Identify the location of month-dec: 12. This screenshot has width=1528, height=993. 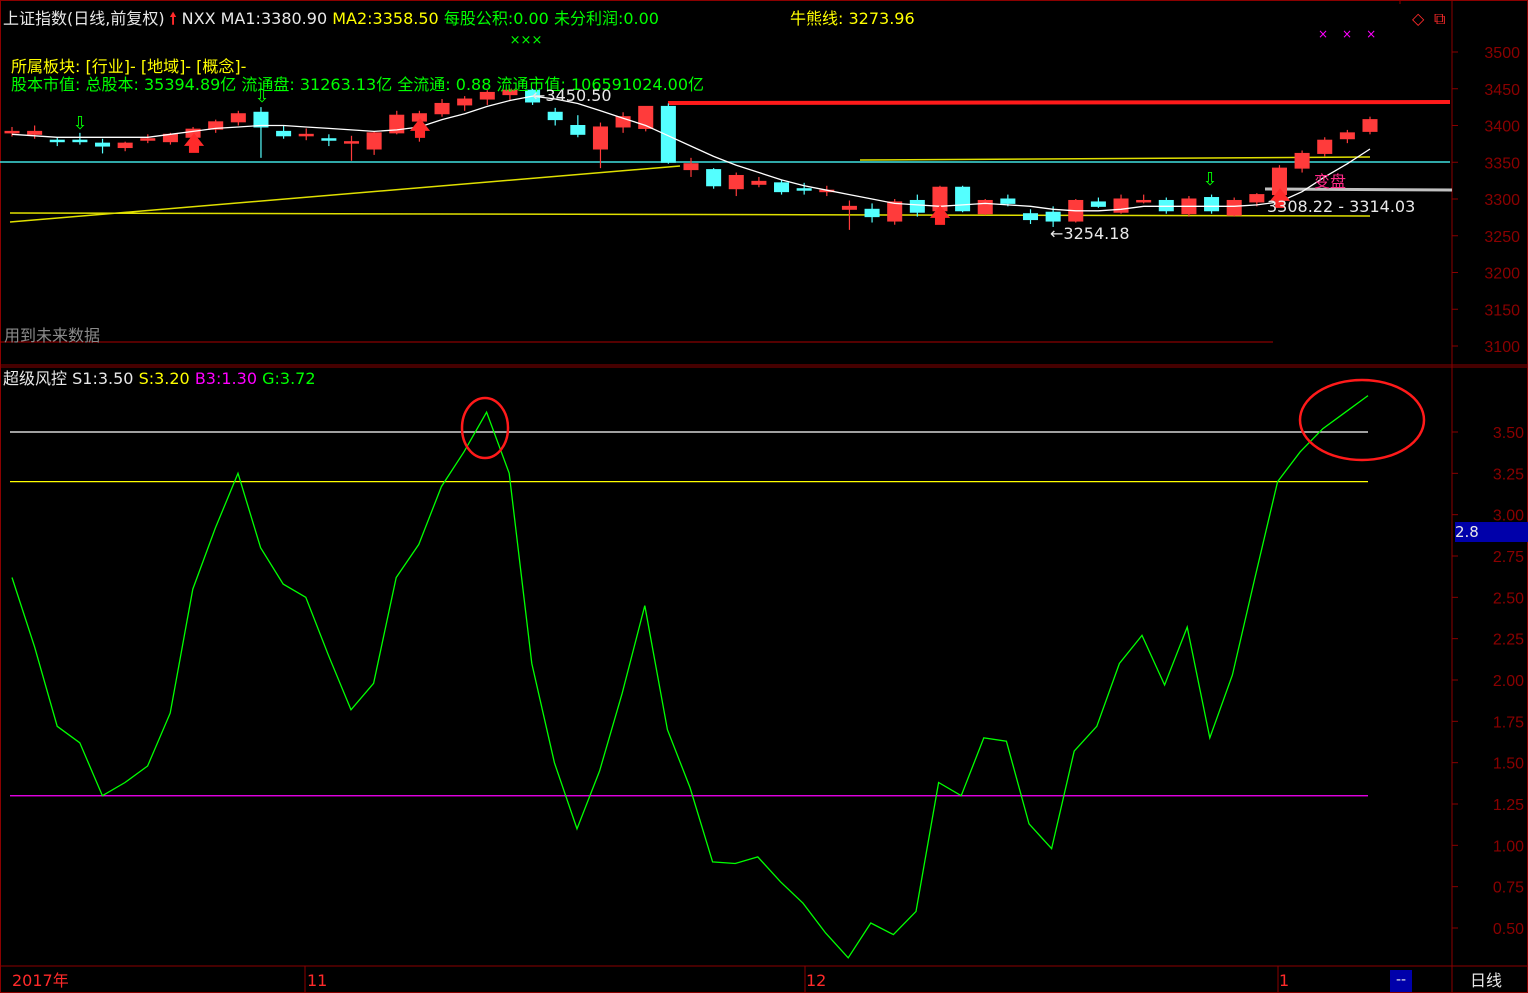
(816, 980).